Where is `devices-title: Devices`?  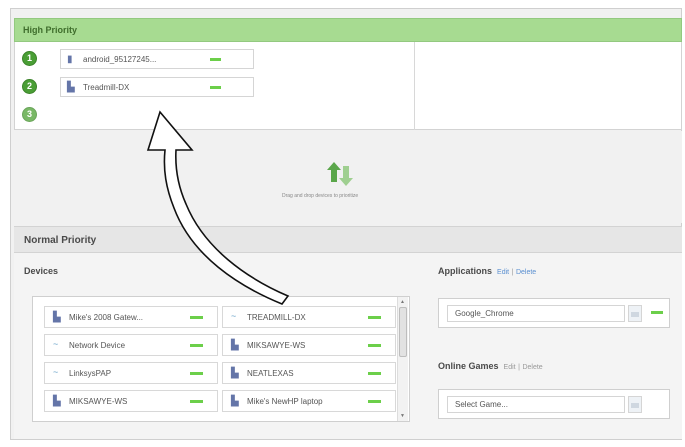 devices-title: Devices is located at coordinates (41, 271).